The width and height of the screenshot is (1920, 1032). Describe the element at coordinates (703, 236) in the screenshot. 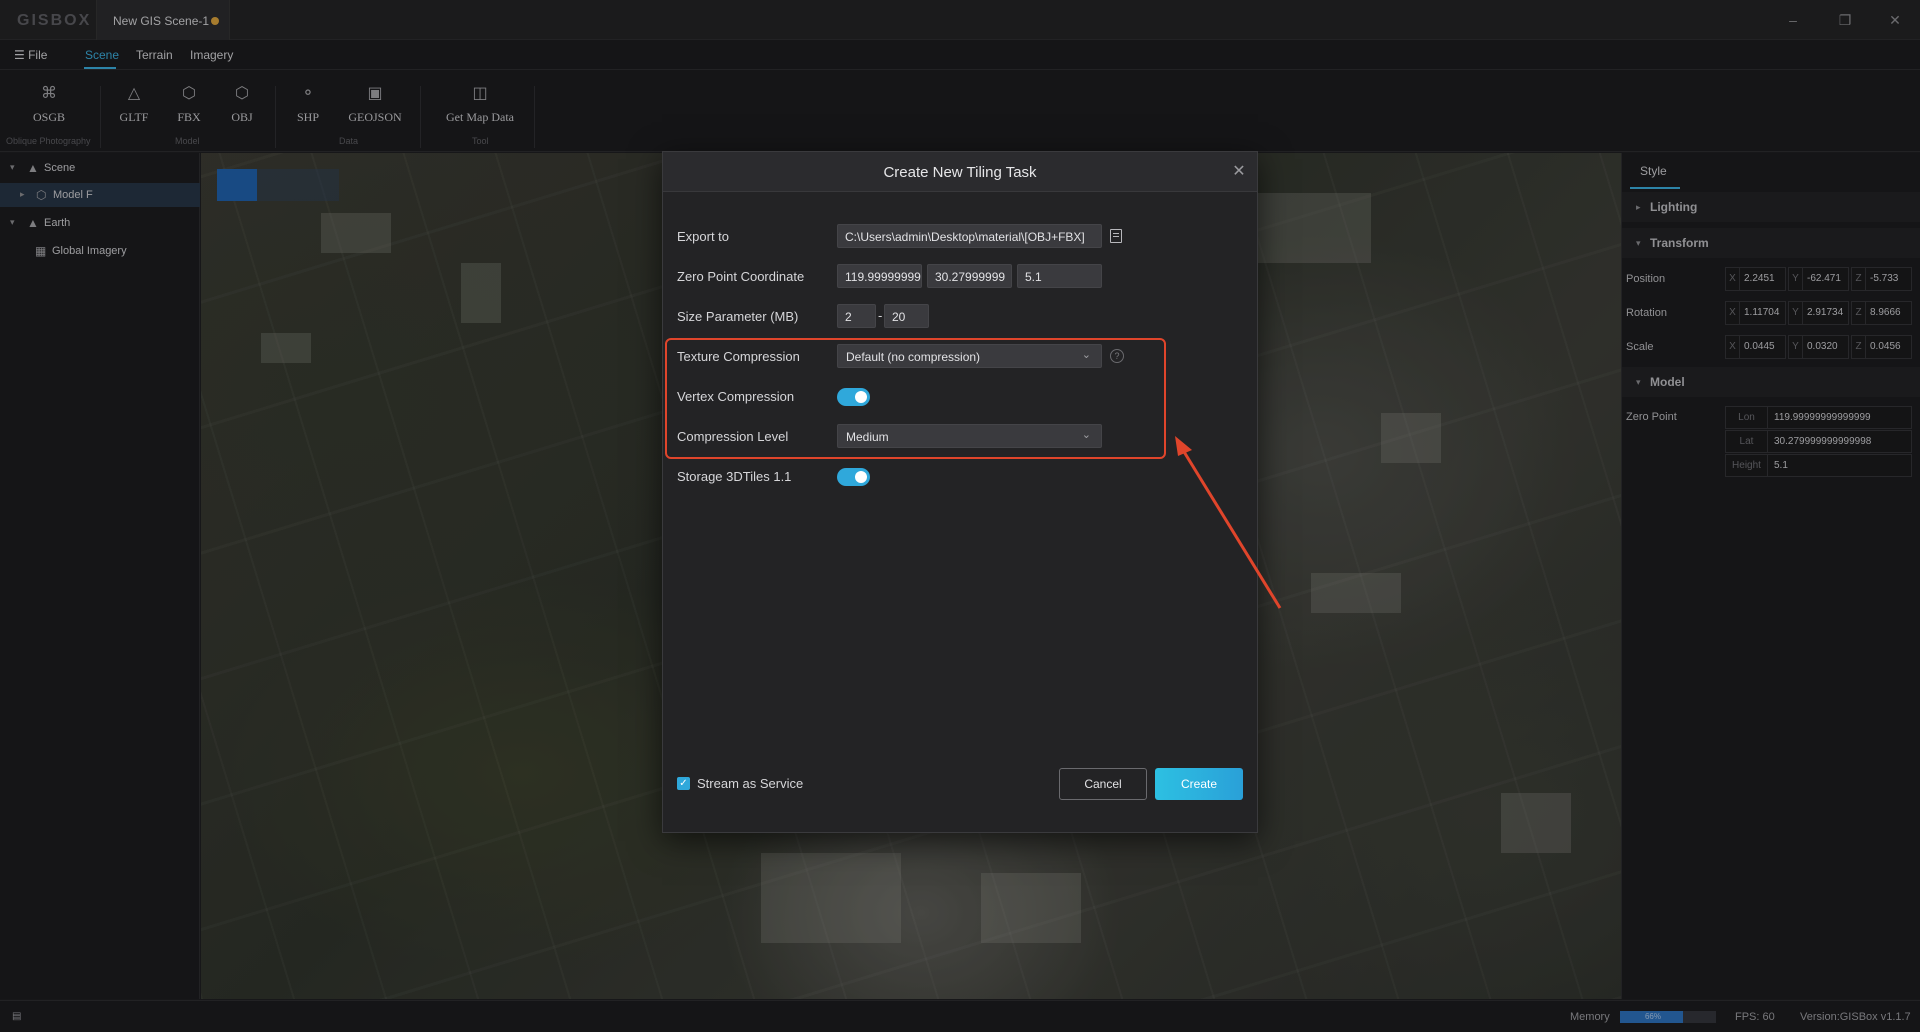

I see `export-to-label: Export to` at that location.